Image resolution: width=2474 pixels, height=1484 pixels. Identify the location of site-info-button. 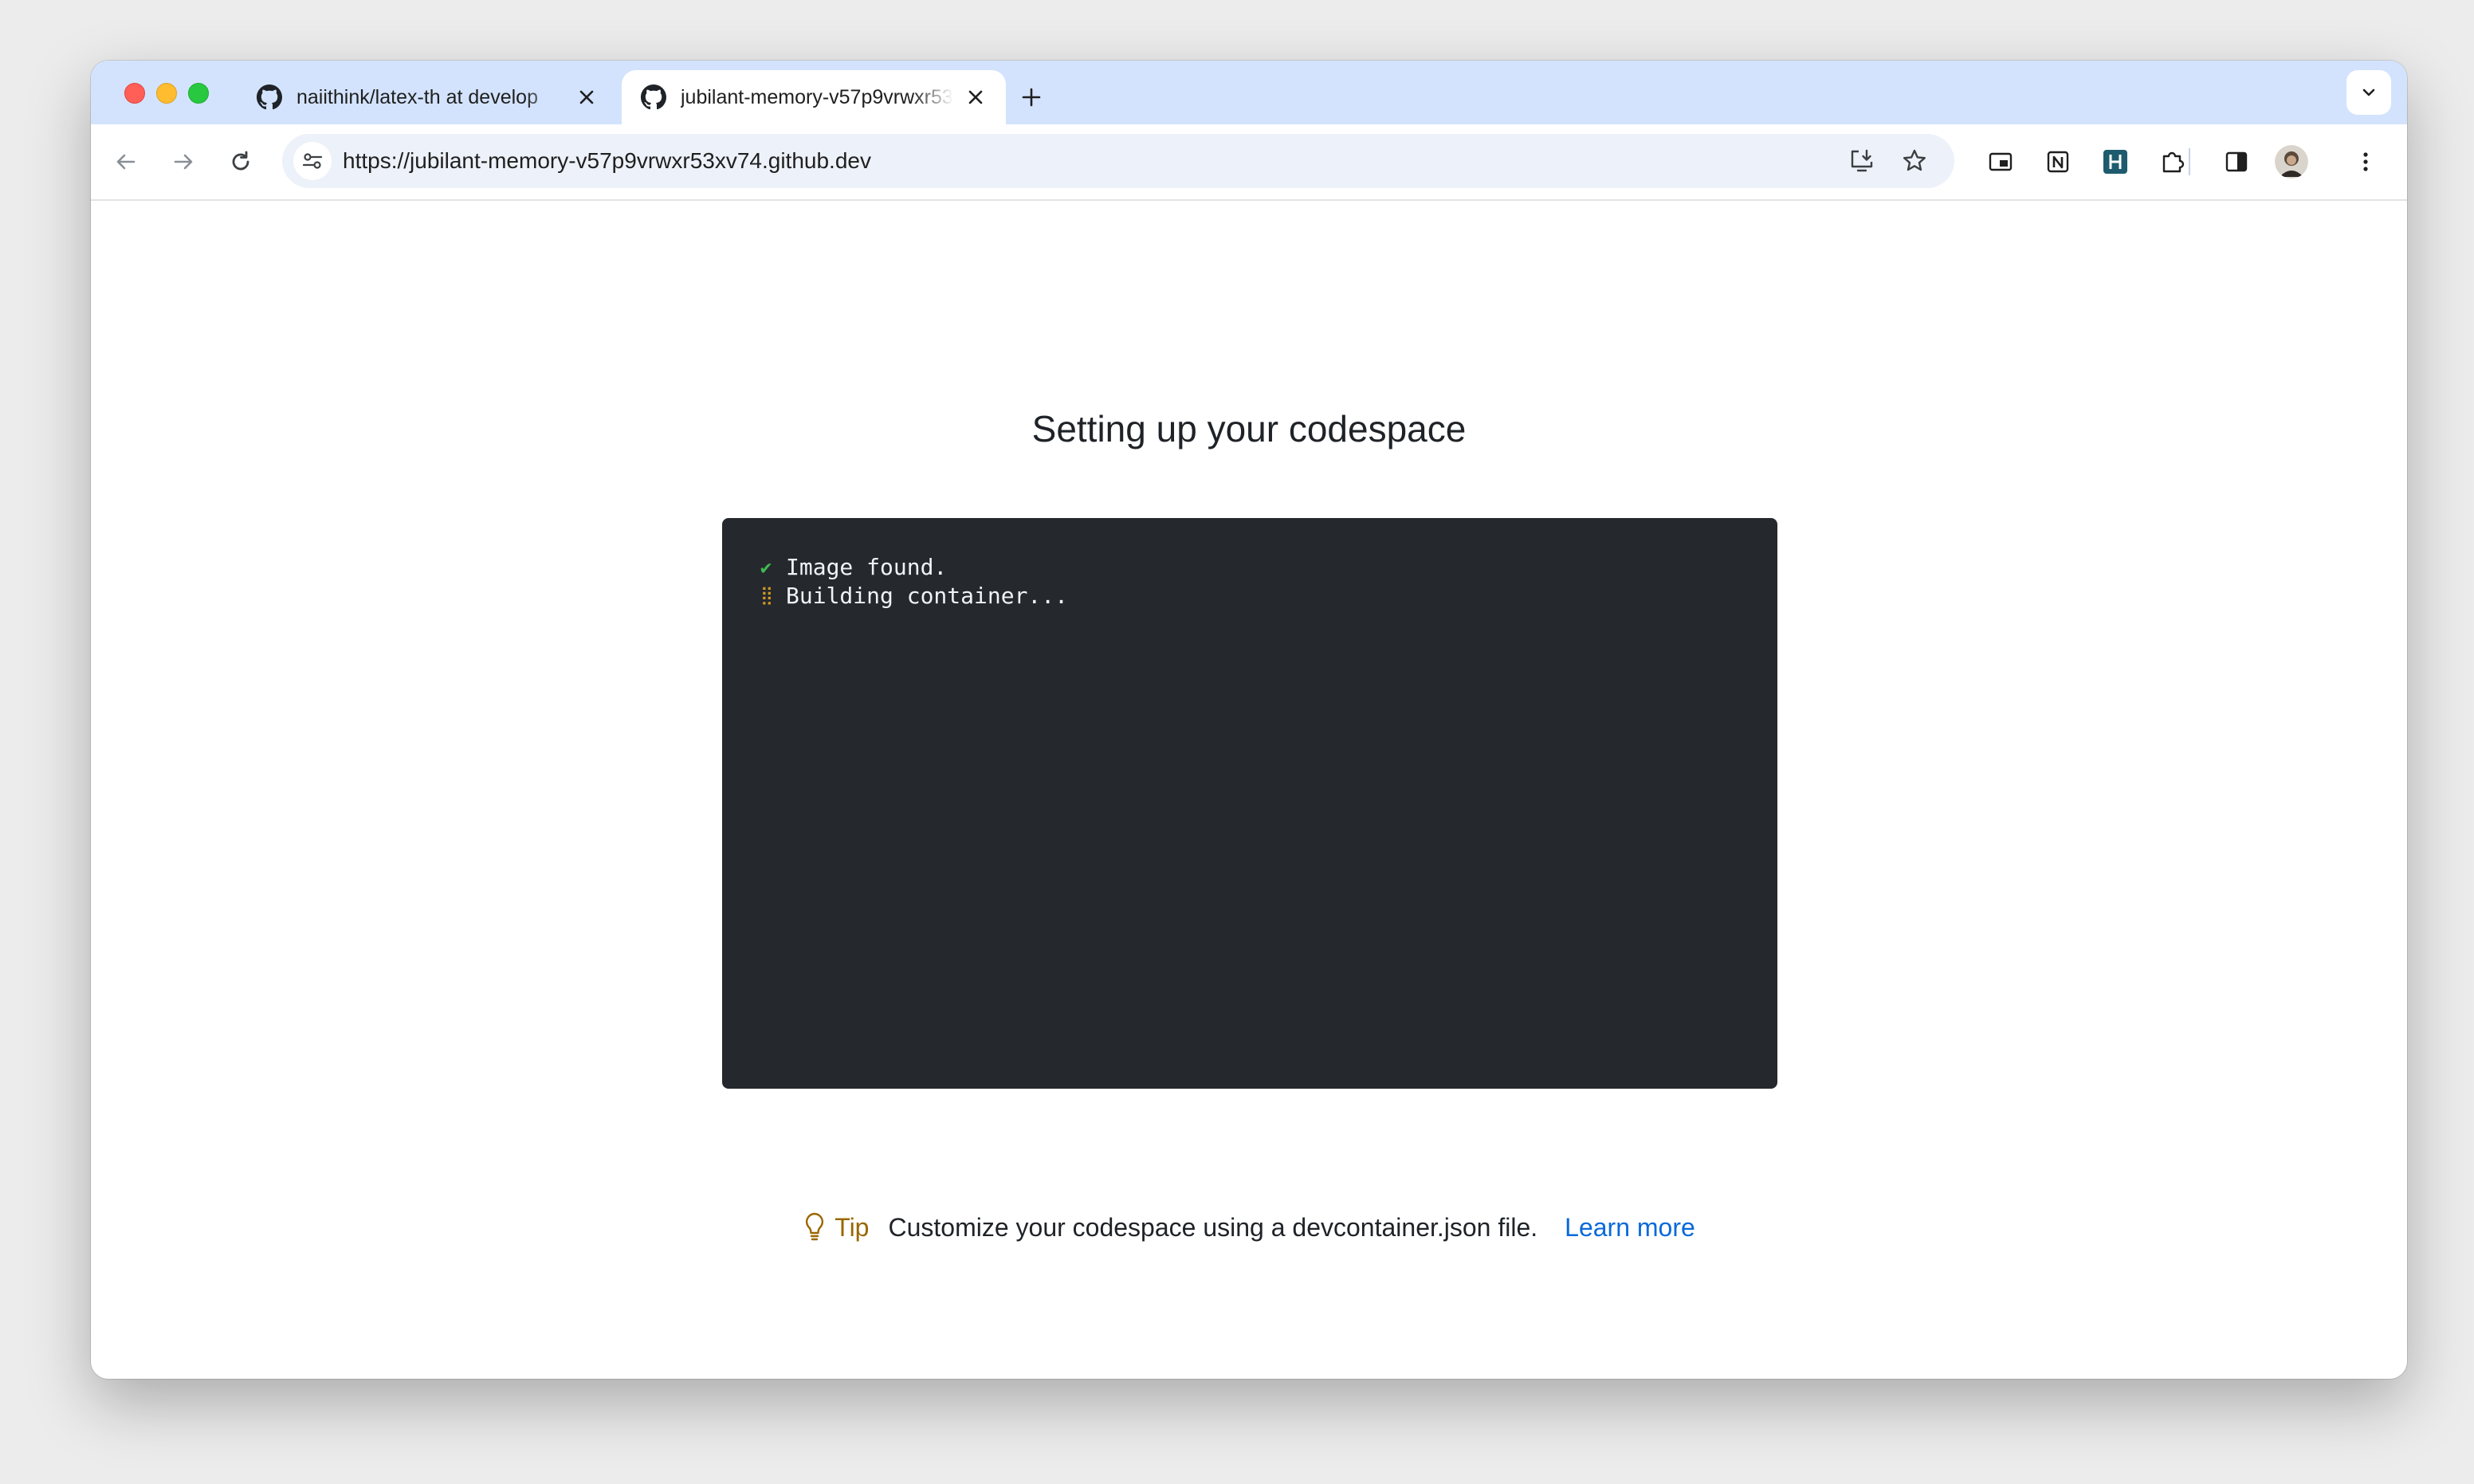
(312, 161).